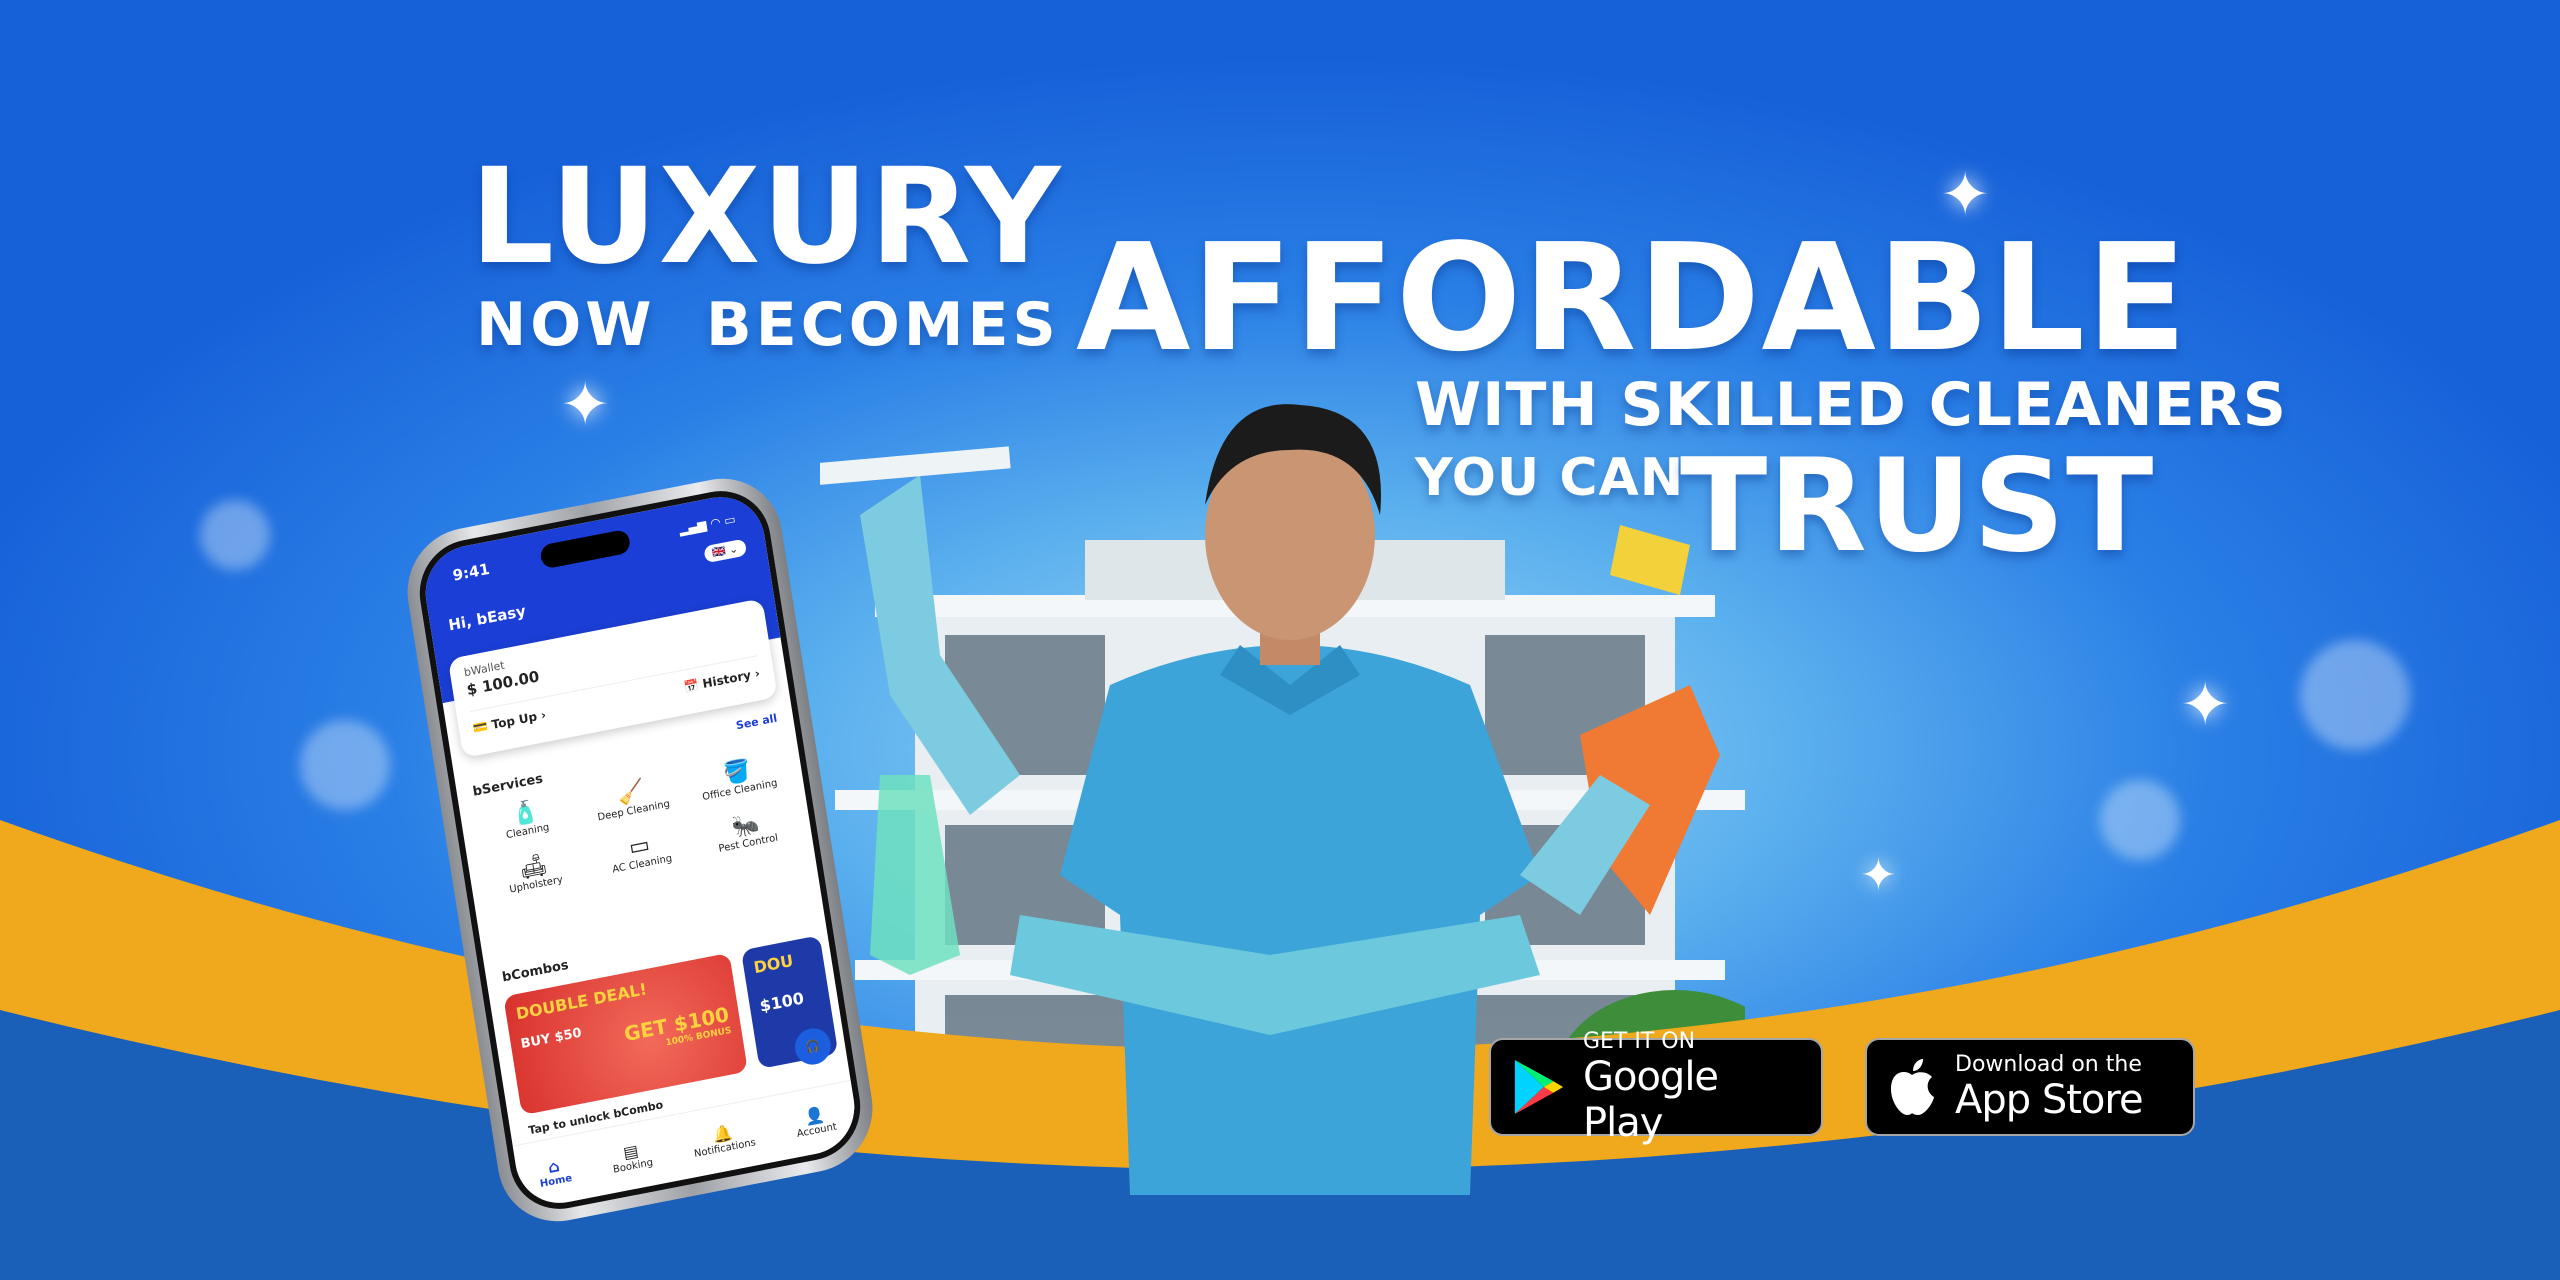  What do you see at coordinates (756, 722) in the screenshot?
I see `see-all-link: See all` at bounding box center [756, 722].